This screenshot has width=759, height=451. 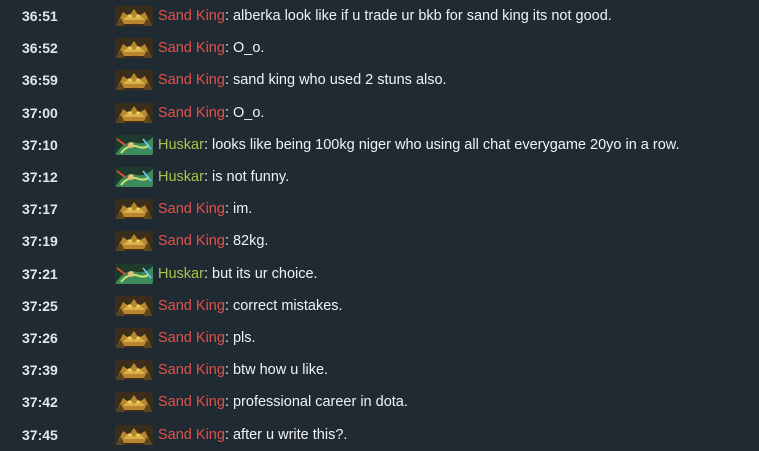 I want to click on message-body: Sand King: correct mistakes., so click(x=250, y=306).